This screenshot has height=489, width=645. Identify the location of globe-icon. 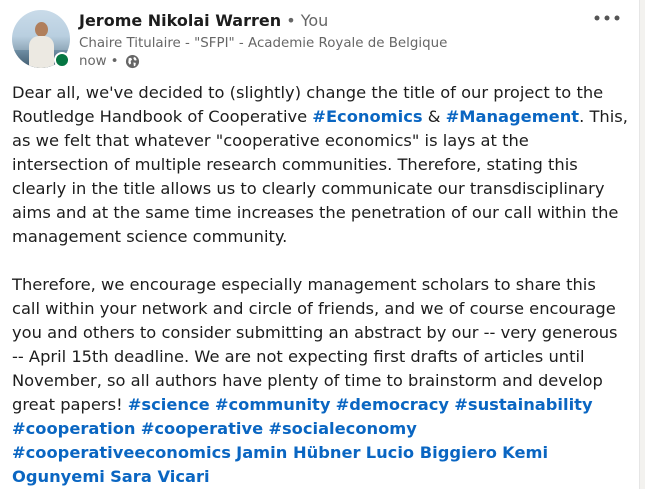
(132, 61).